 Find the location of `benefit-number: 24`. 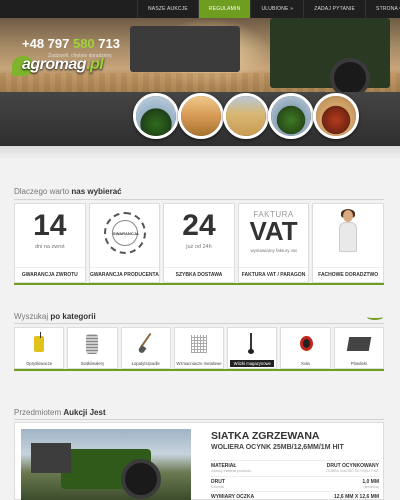

benefit-number: 24 is located at coordinates (199, 225).